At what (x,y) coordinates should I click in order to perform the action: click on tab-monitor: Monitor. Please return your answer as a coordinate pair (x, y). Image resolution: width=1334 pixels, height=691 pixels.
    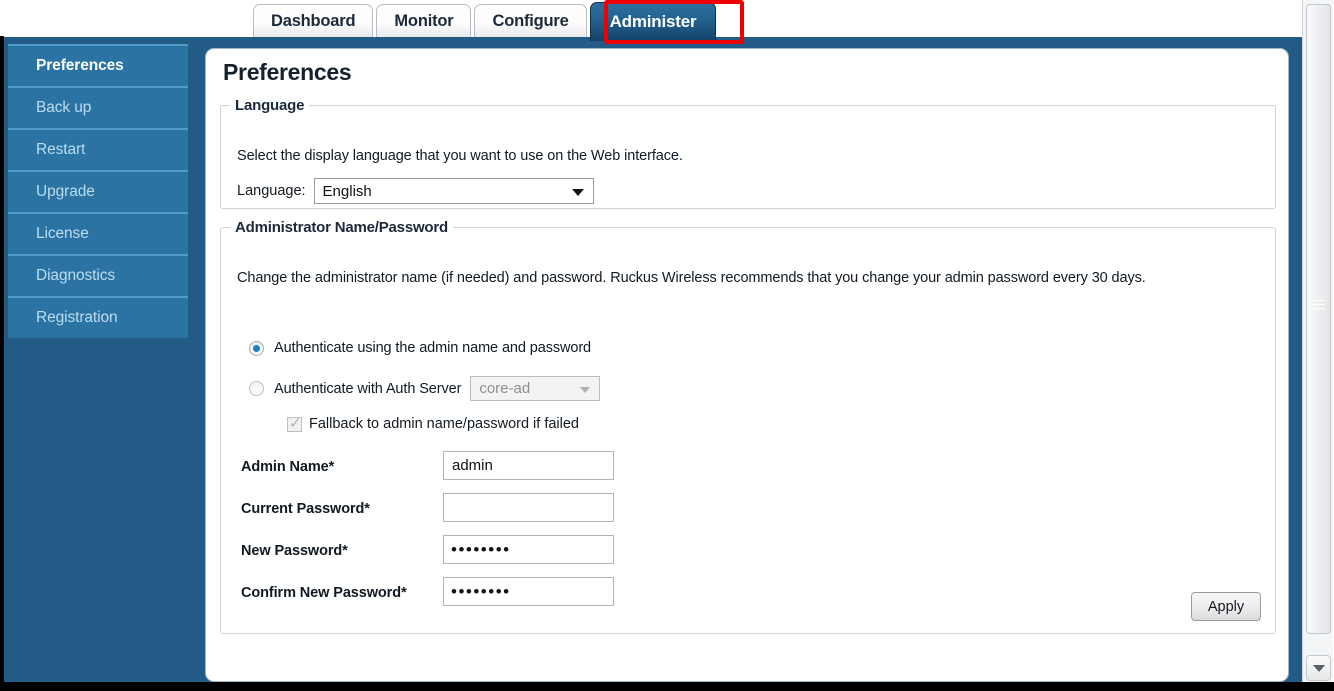
    Looking at the image, I should click on (424, 20).